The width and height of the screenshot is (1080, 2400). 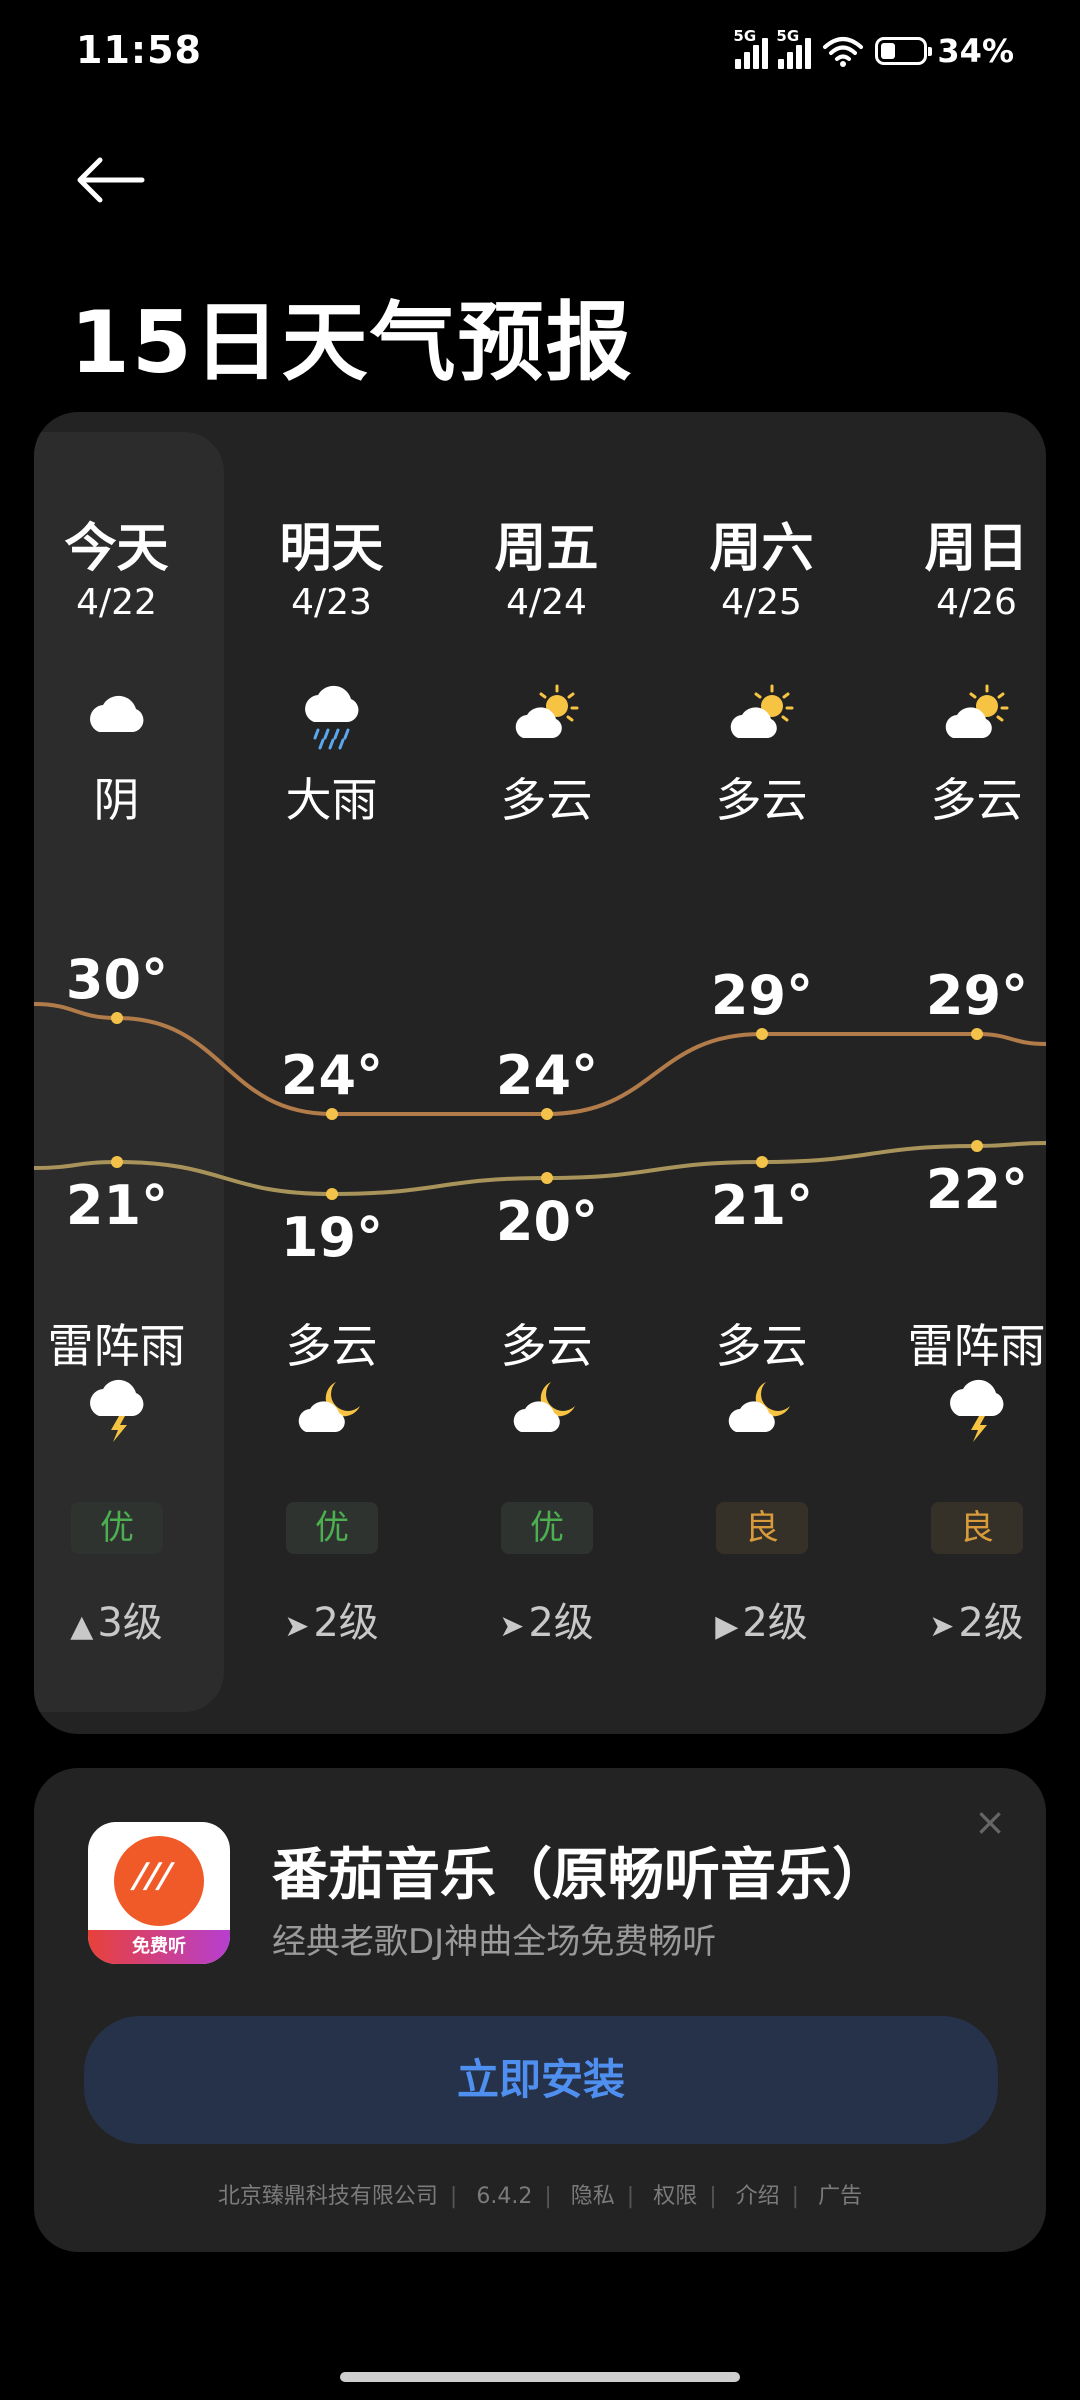 I want to click on signal-icon: 5G, so click(x=751, y=48).